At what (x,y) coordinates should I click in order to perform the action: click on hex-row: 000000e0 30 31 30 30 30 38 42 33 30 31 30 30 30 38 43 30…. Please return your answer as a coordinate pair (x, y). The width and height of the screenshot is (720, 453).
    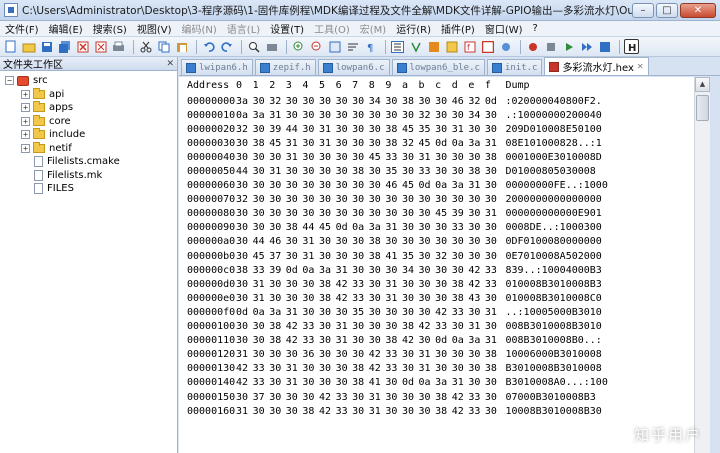
    Looking at the image, I should click on (393, 298).